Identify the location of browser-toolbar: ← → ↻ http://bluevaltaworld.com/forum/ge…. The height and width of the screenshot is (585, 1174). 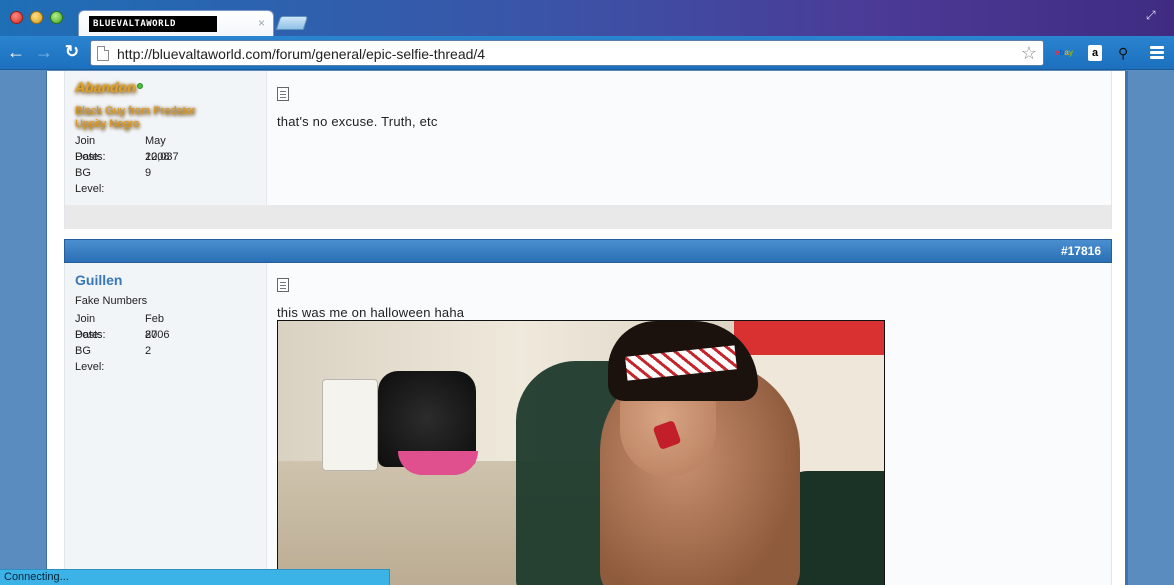
(587, 53).